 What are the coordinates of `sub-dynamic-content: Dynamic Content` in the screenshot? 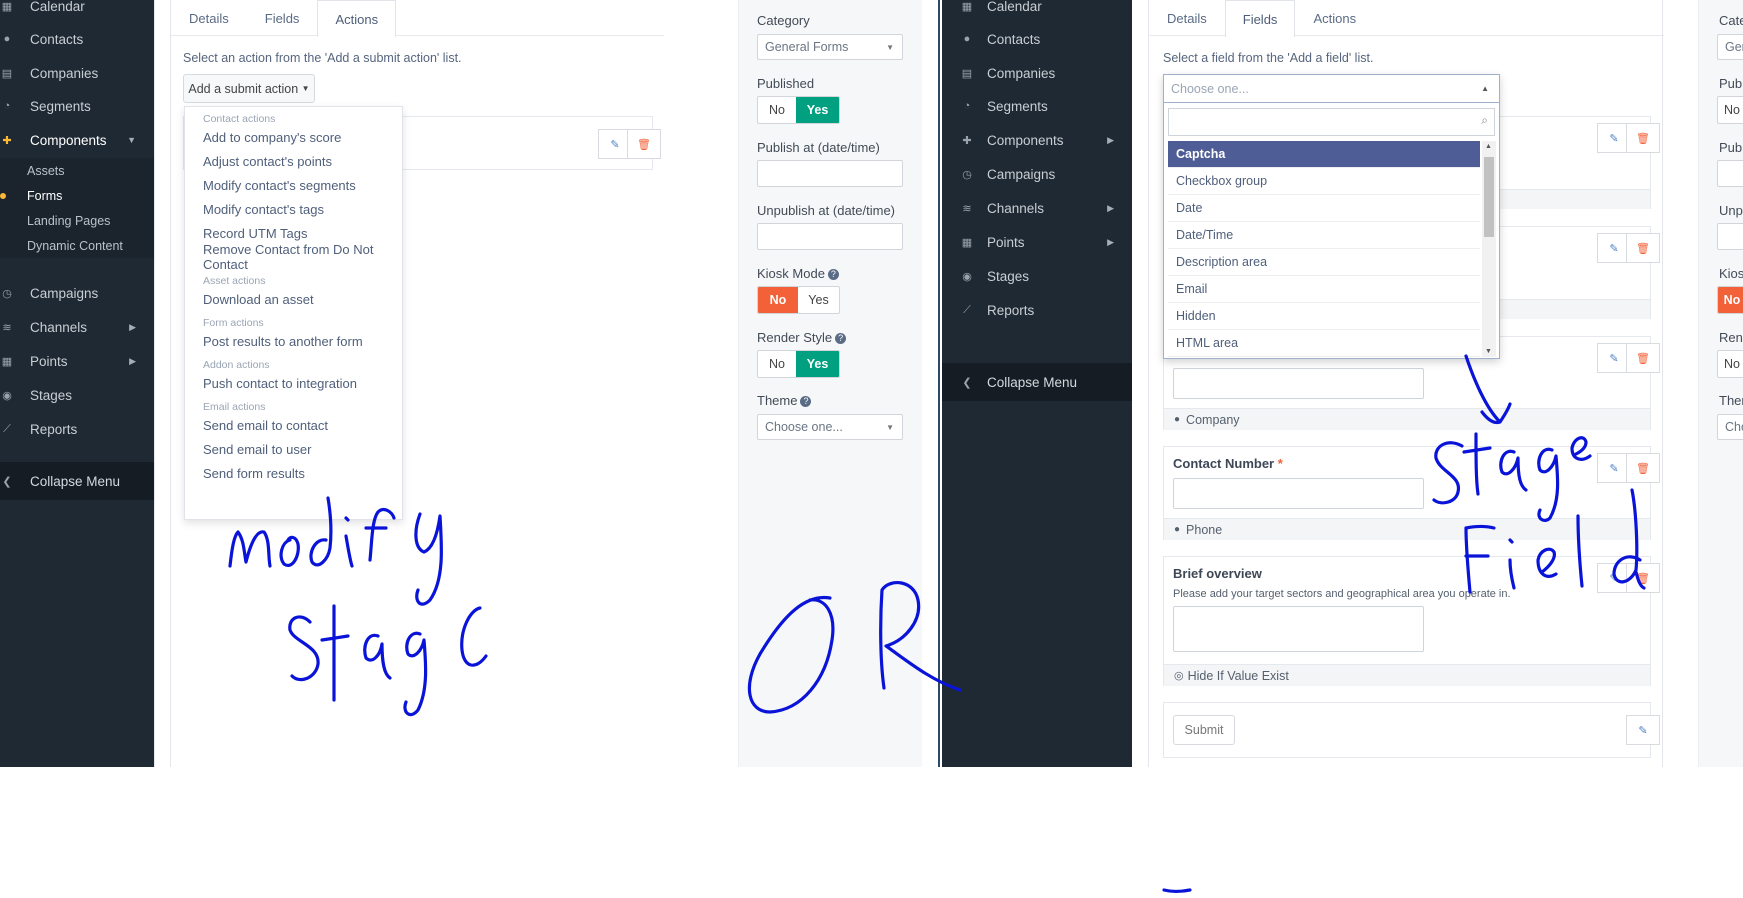 It's located at (77, 245).